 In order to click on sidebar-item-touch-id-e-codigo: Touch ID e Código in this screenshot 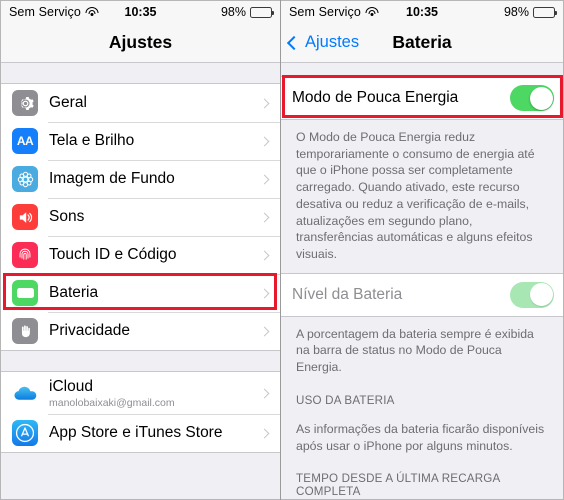, I will do `click(140, 255)`.